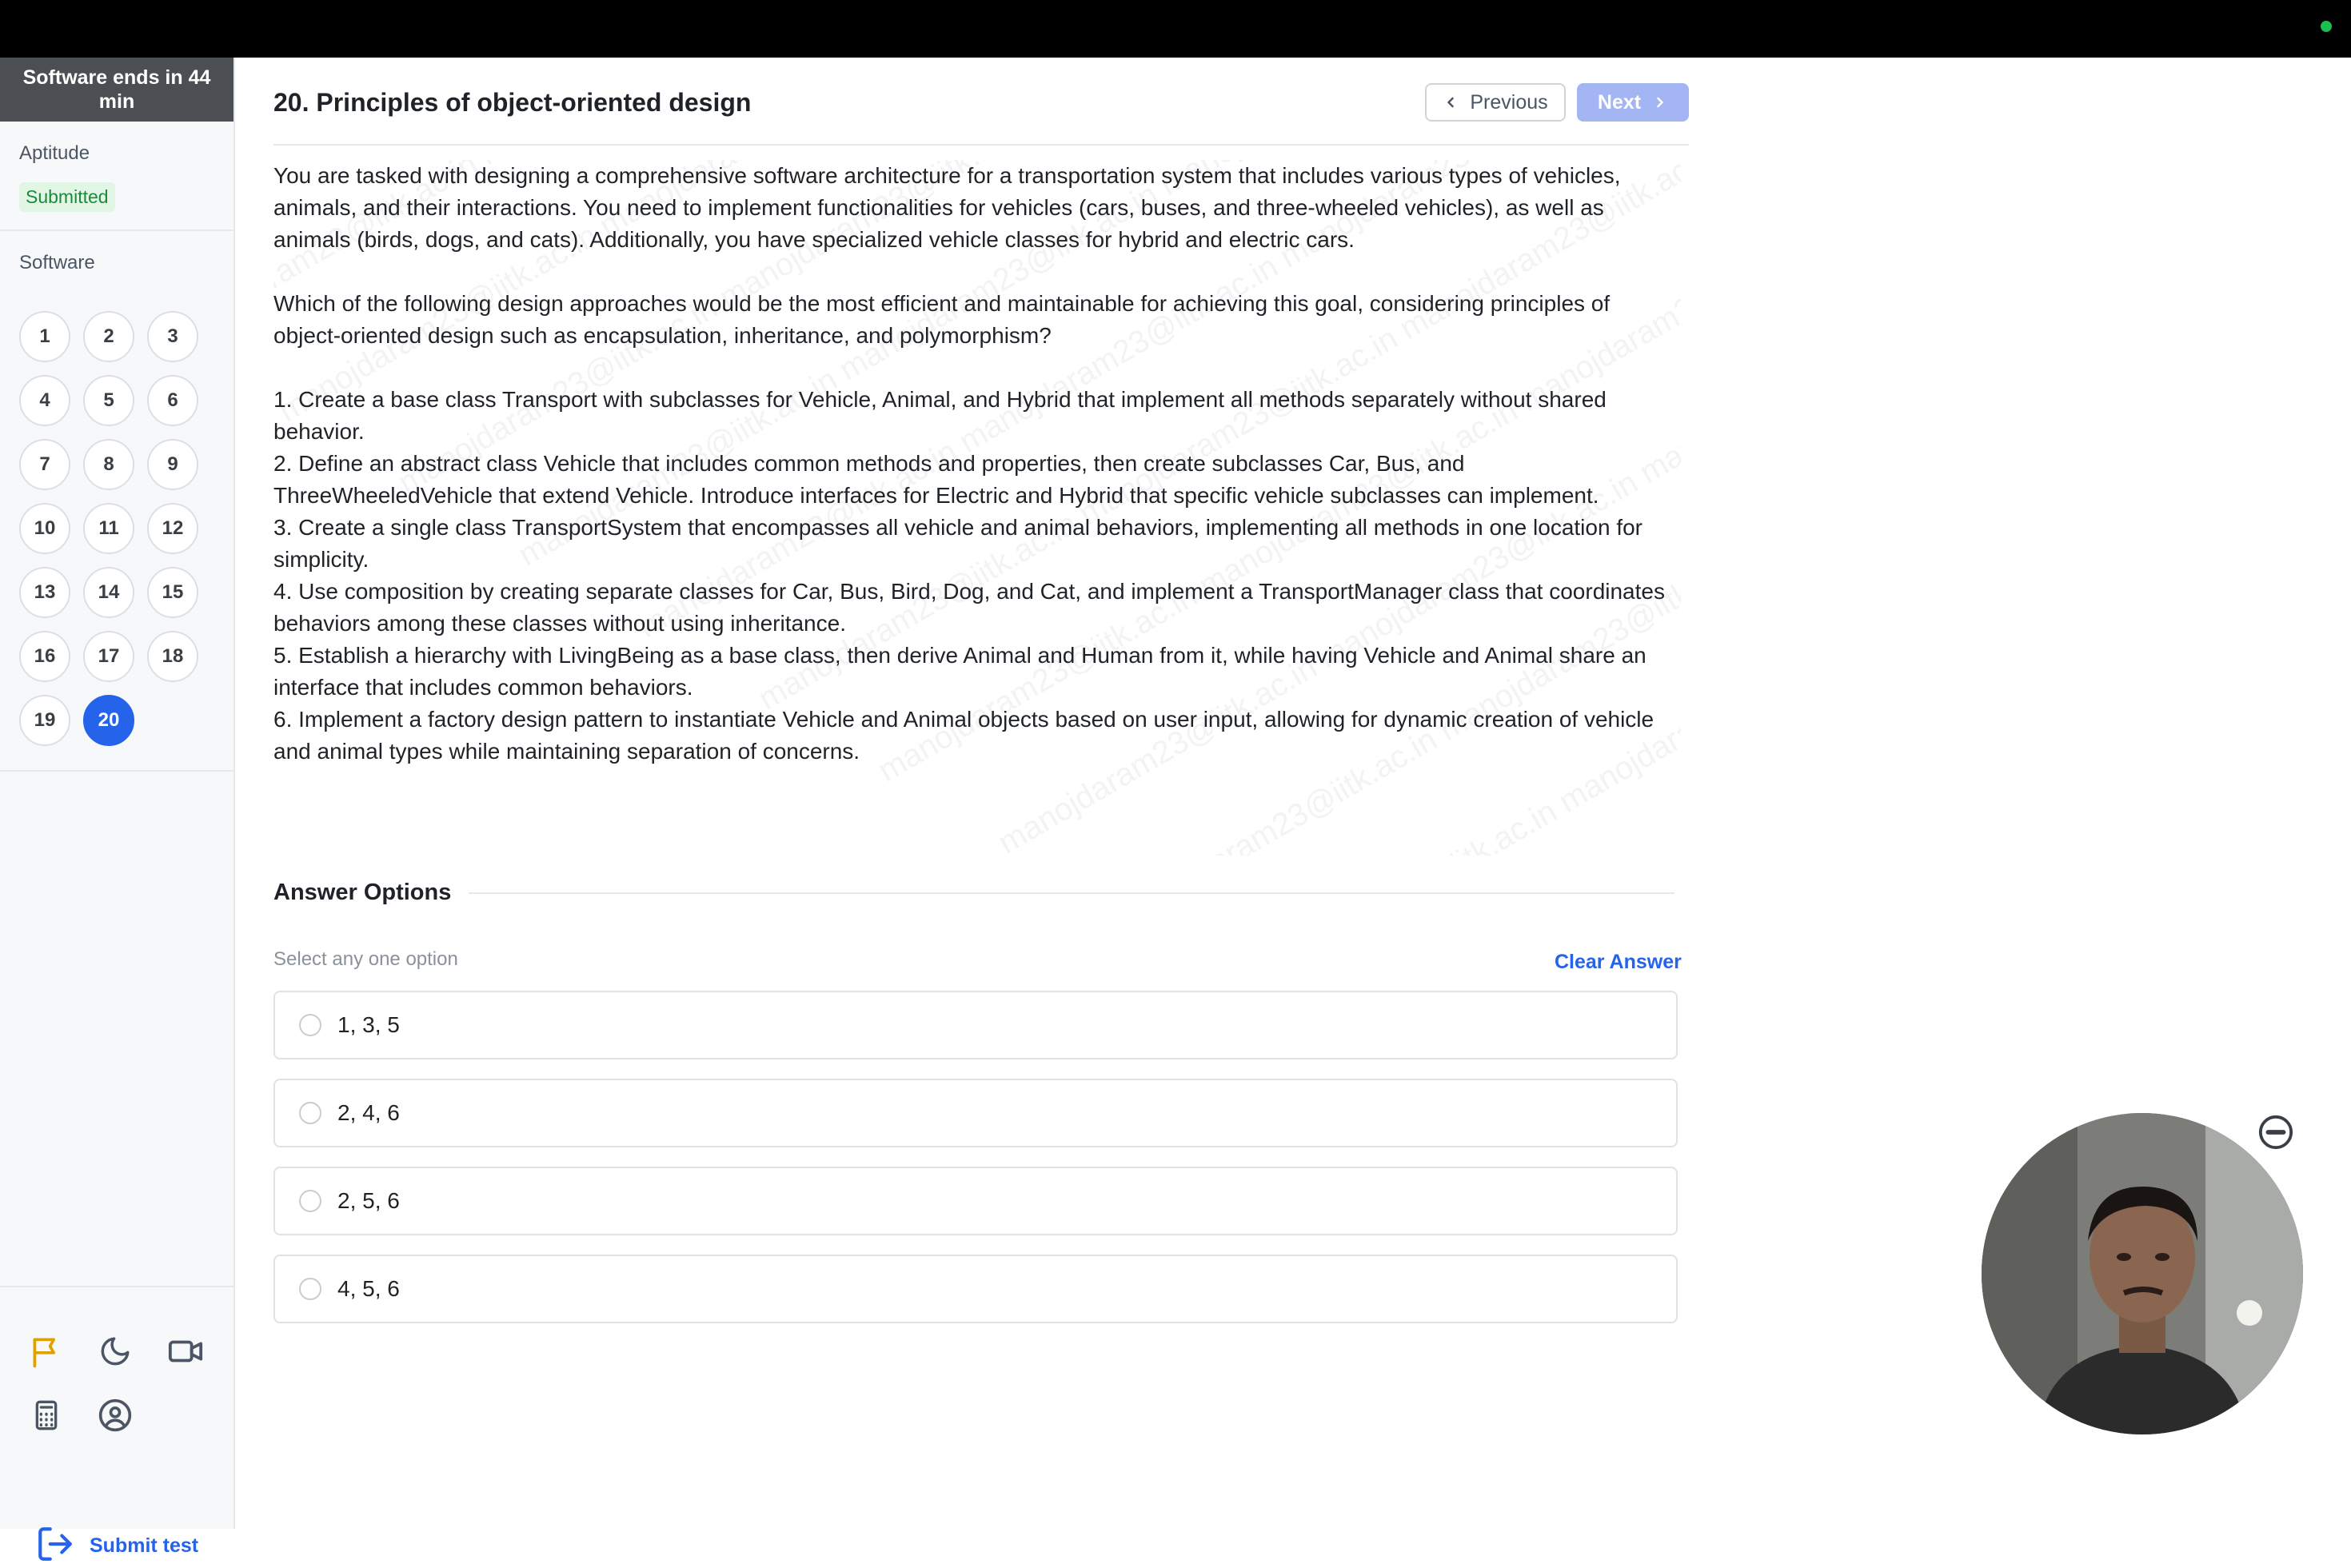 The image size is (2351, 1568). I want to click on webcam-preview, so click(2142, 1274).